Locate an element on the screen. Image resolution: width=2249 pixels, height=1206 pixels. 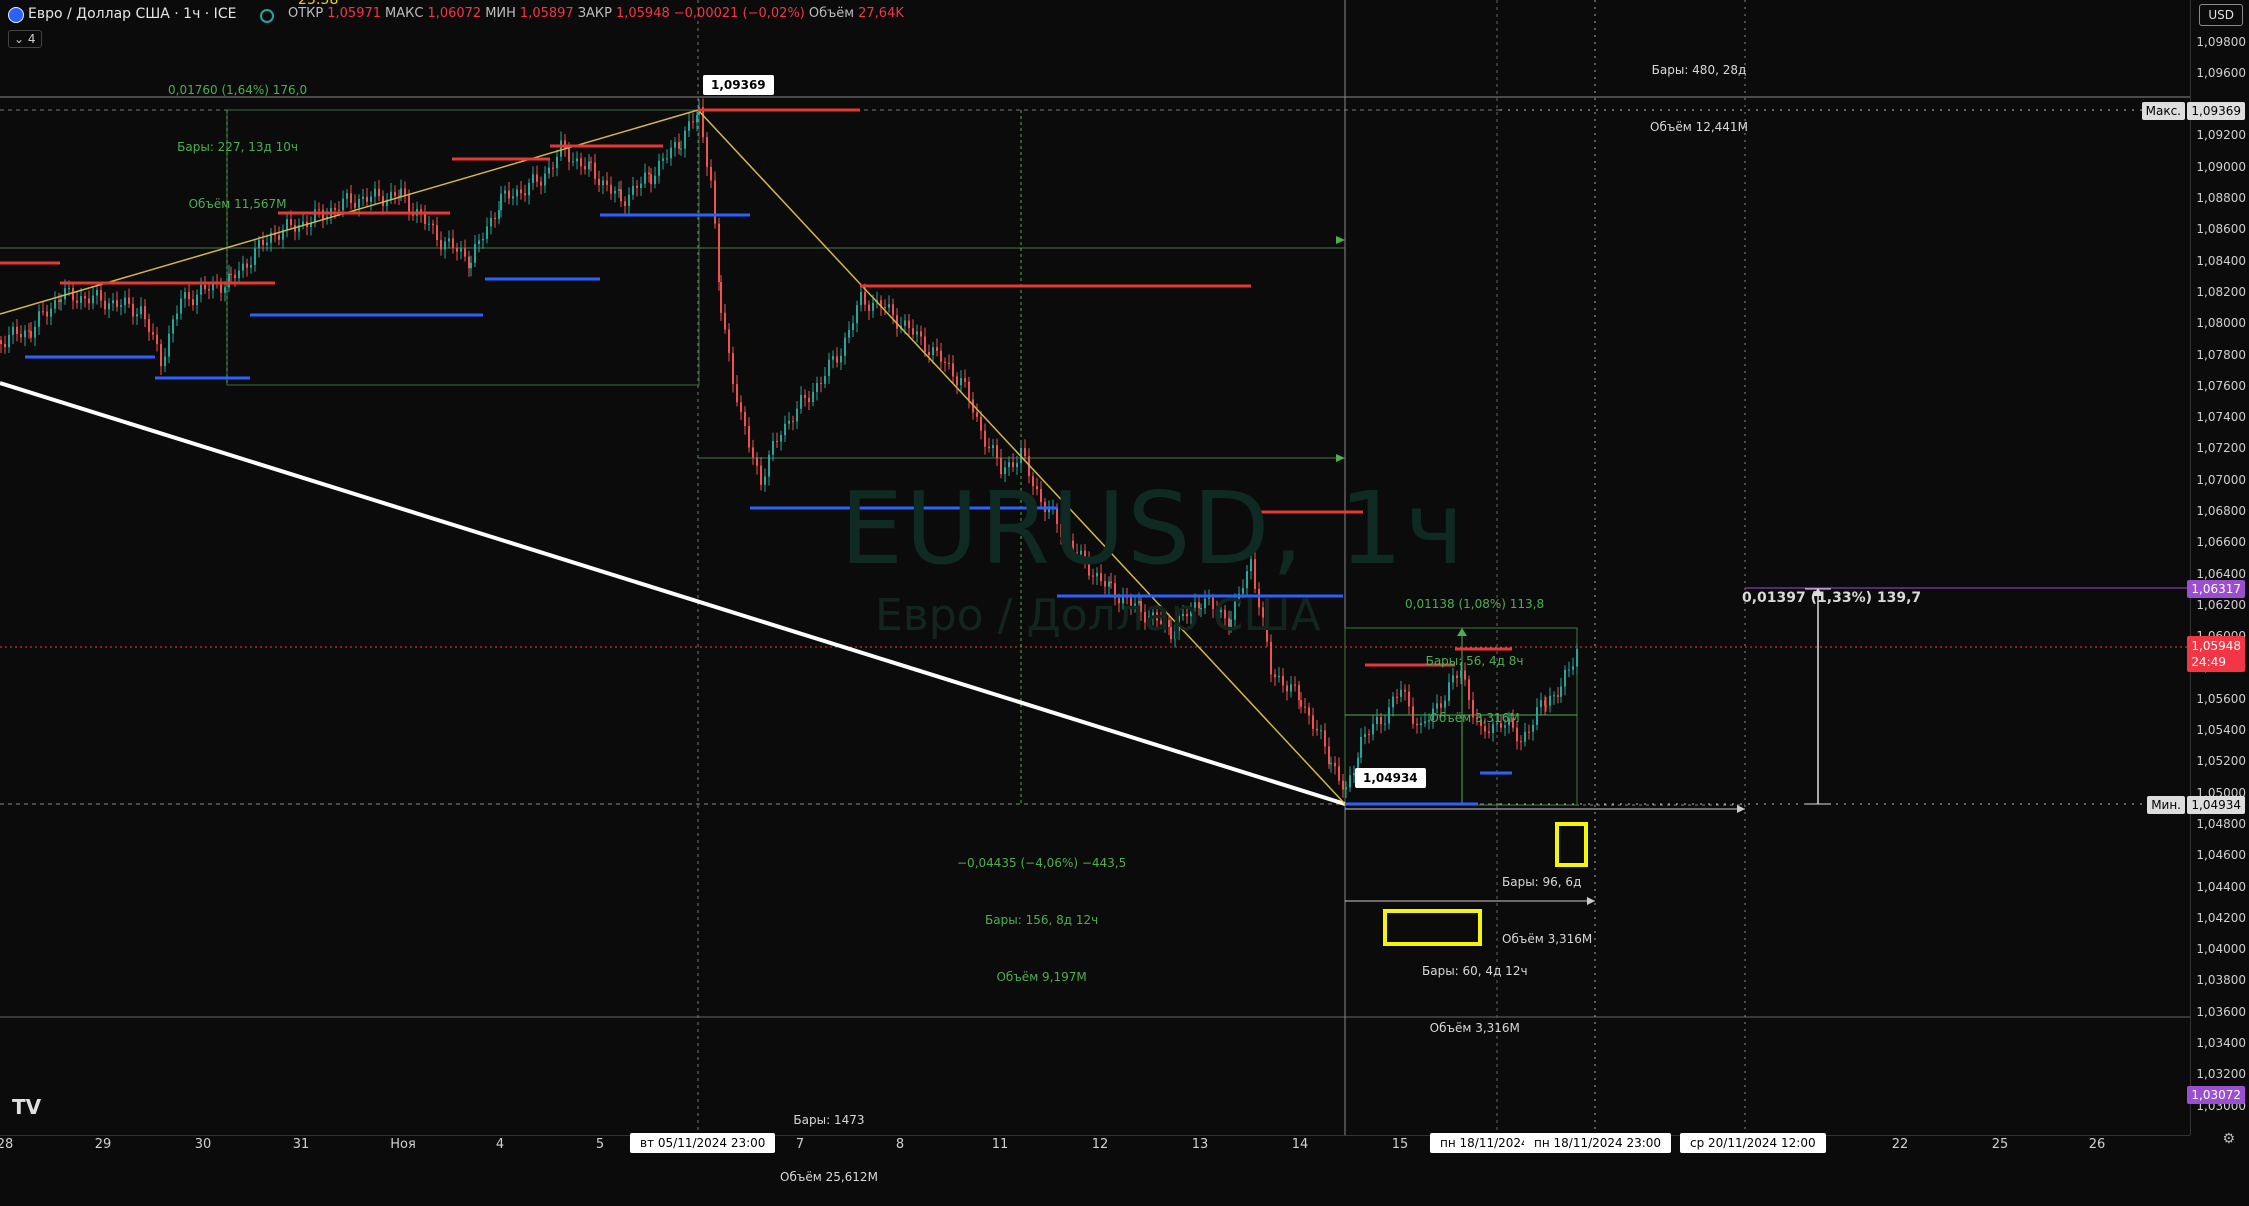
min-price-tag: 1,04934 is located at coordinates (2216, 805).